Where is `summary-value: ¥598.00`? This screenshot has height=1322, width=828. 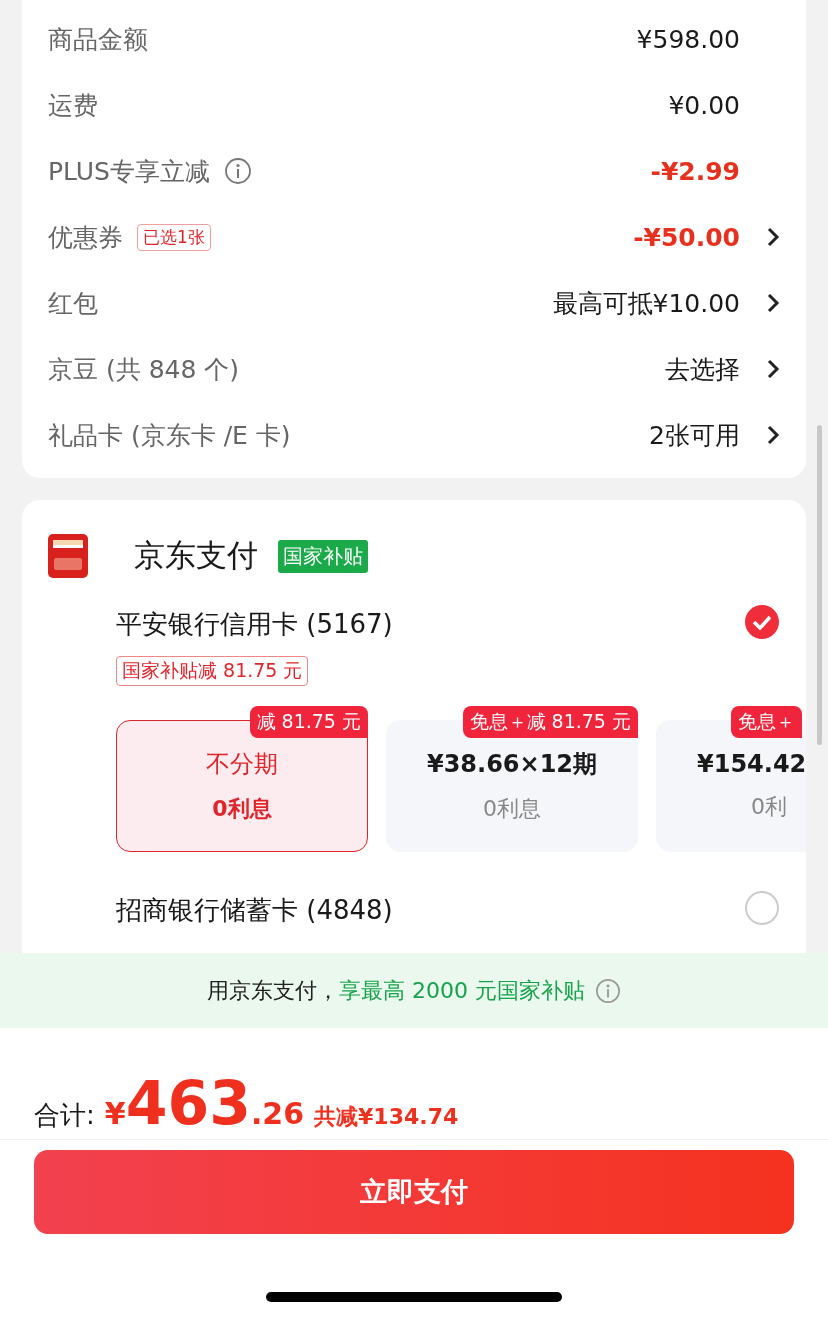 summary-value: ¥598.00 is located at coordinates (688, 39).